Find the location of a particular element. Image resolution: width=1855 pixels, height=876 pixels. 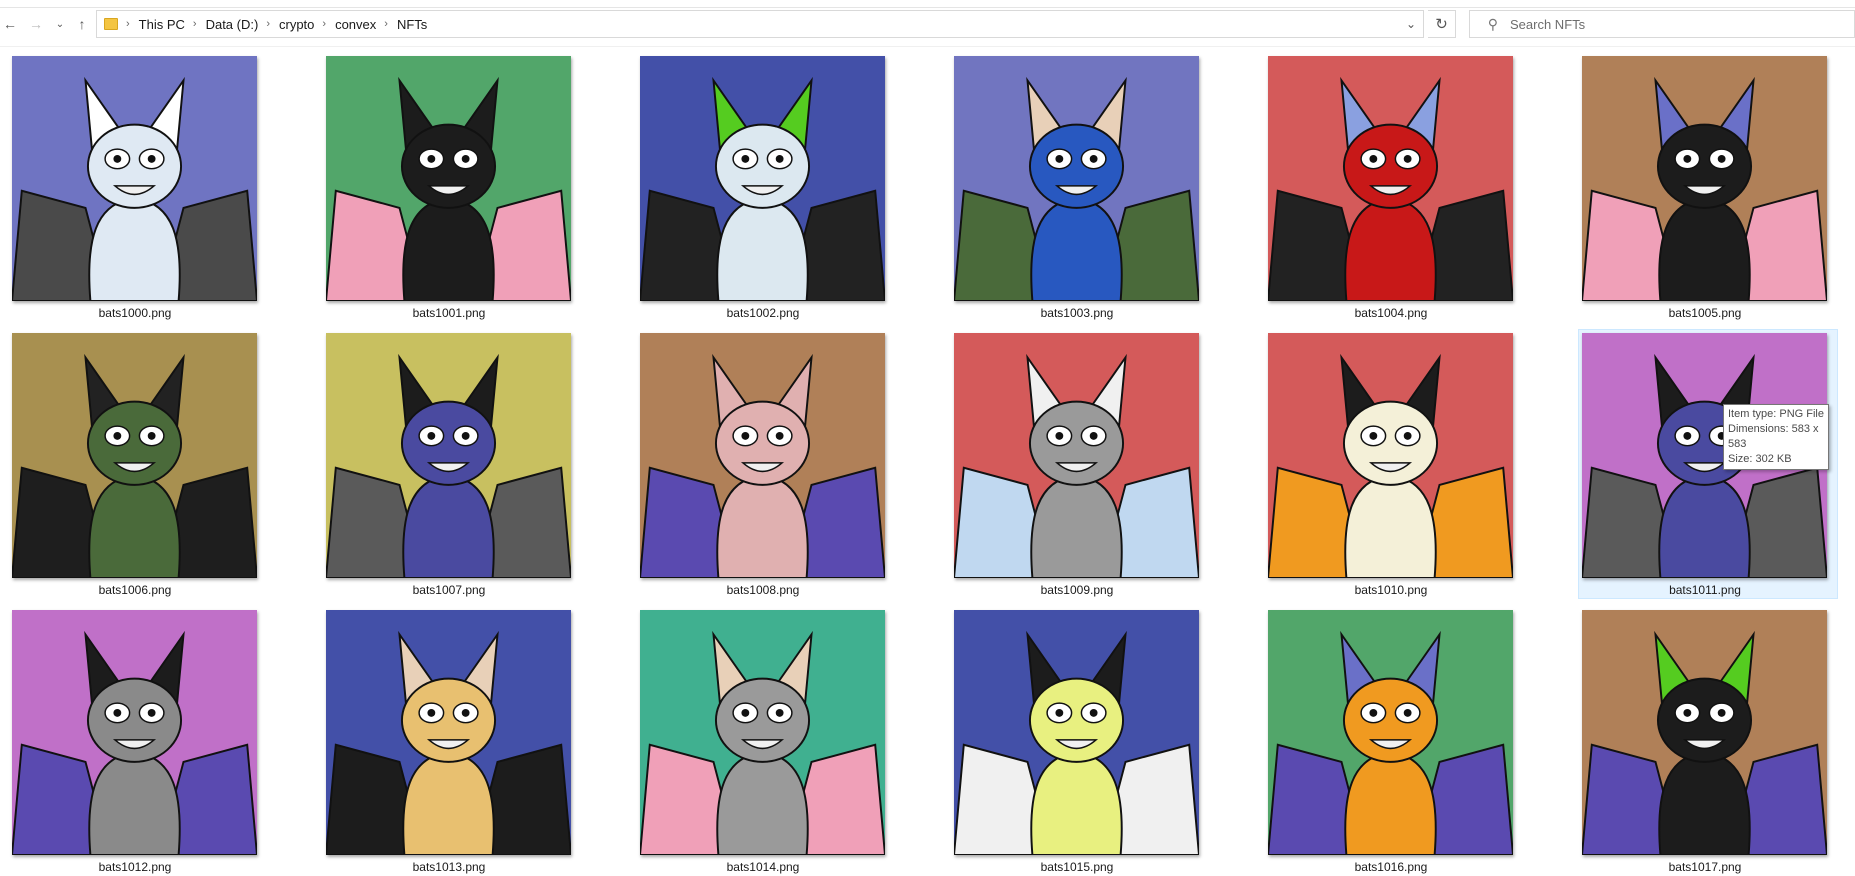

arrow-left-icon: ← is located at coordinates (10, 24).